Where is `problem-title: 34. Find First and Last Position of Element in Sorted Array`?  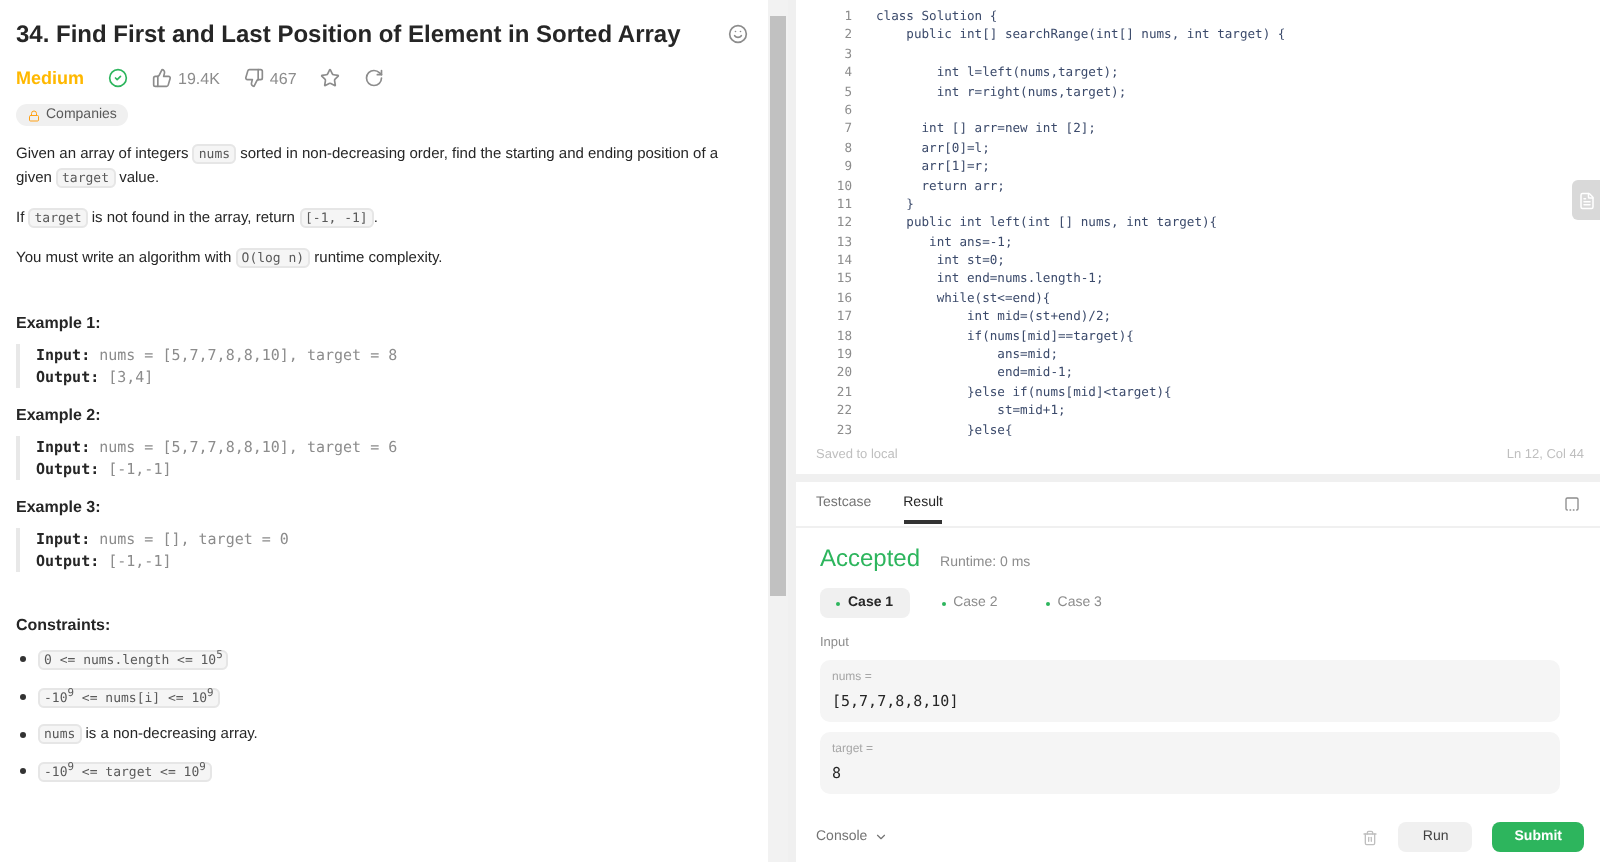
problem-title: 34. Find First and Last Position of Element in Sorted Array is located at coordinates (348, 34).